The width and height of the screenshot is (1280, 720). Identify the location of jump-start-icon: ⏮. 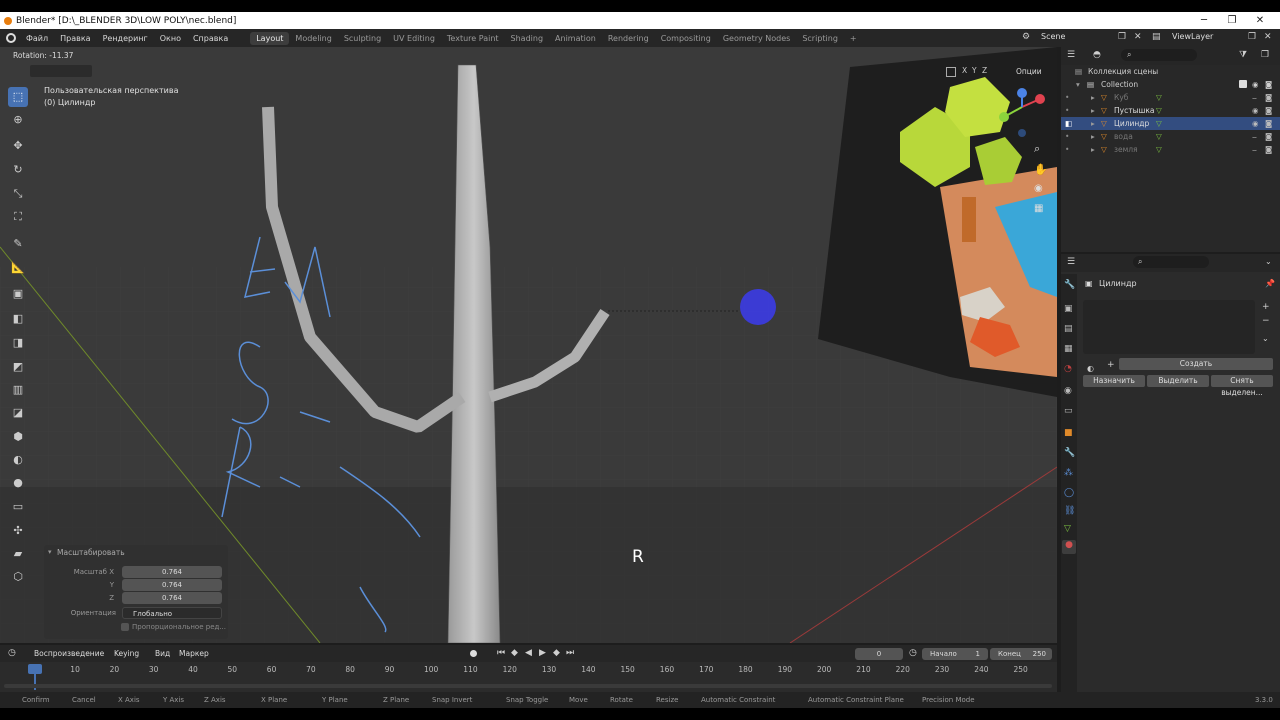
(501, 653).